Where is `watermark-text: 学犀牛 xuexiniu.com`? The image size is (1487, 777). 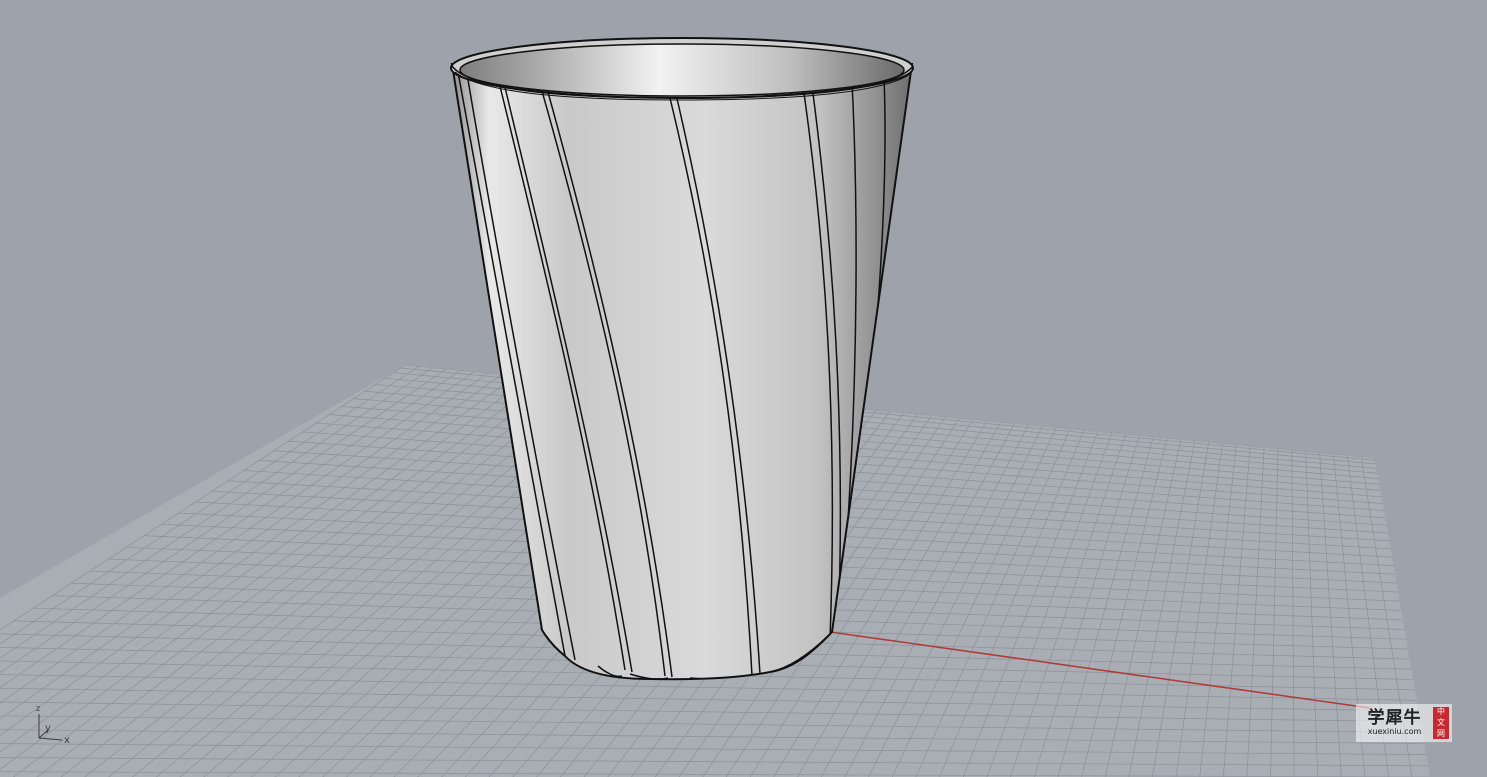 watermark-text: 学犀牛 xuexiniu.com is located at coordinates (1394, 723).